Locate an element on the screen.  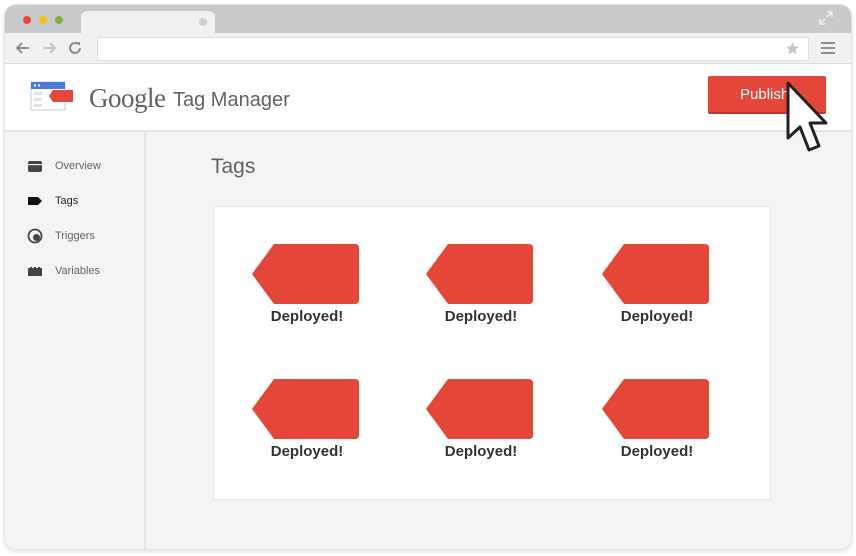
browser-toolbar is located at coordinates (428, 48).